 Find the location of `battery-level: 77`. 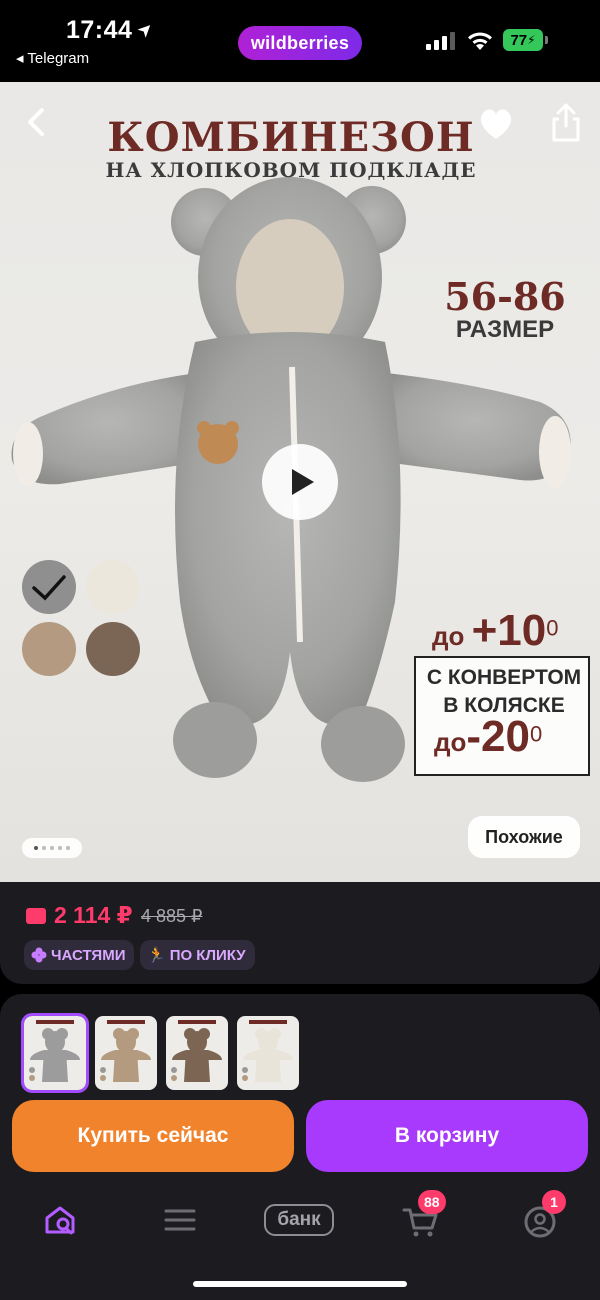

battery-level: 77 is located at coordinates (519, 40).